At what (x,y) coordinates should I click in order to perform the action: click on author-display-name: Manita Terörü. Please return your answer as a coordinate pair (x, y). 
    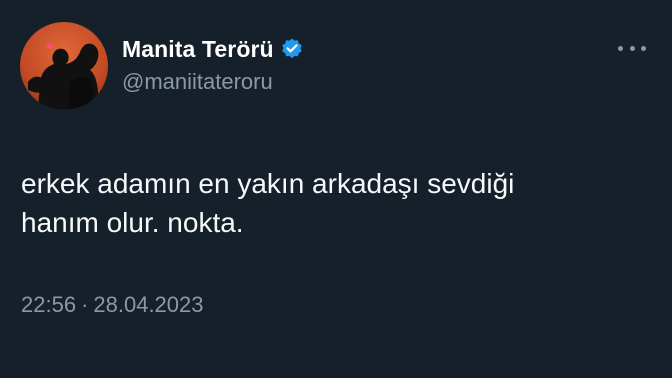
    Looking at the image, I should click on (198, 49).